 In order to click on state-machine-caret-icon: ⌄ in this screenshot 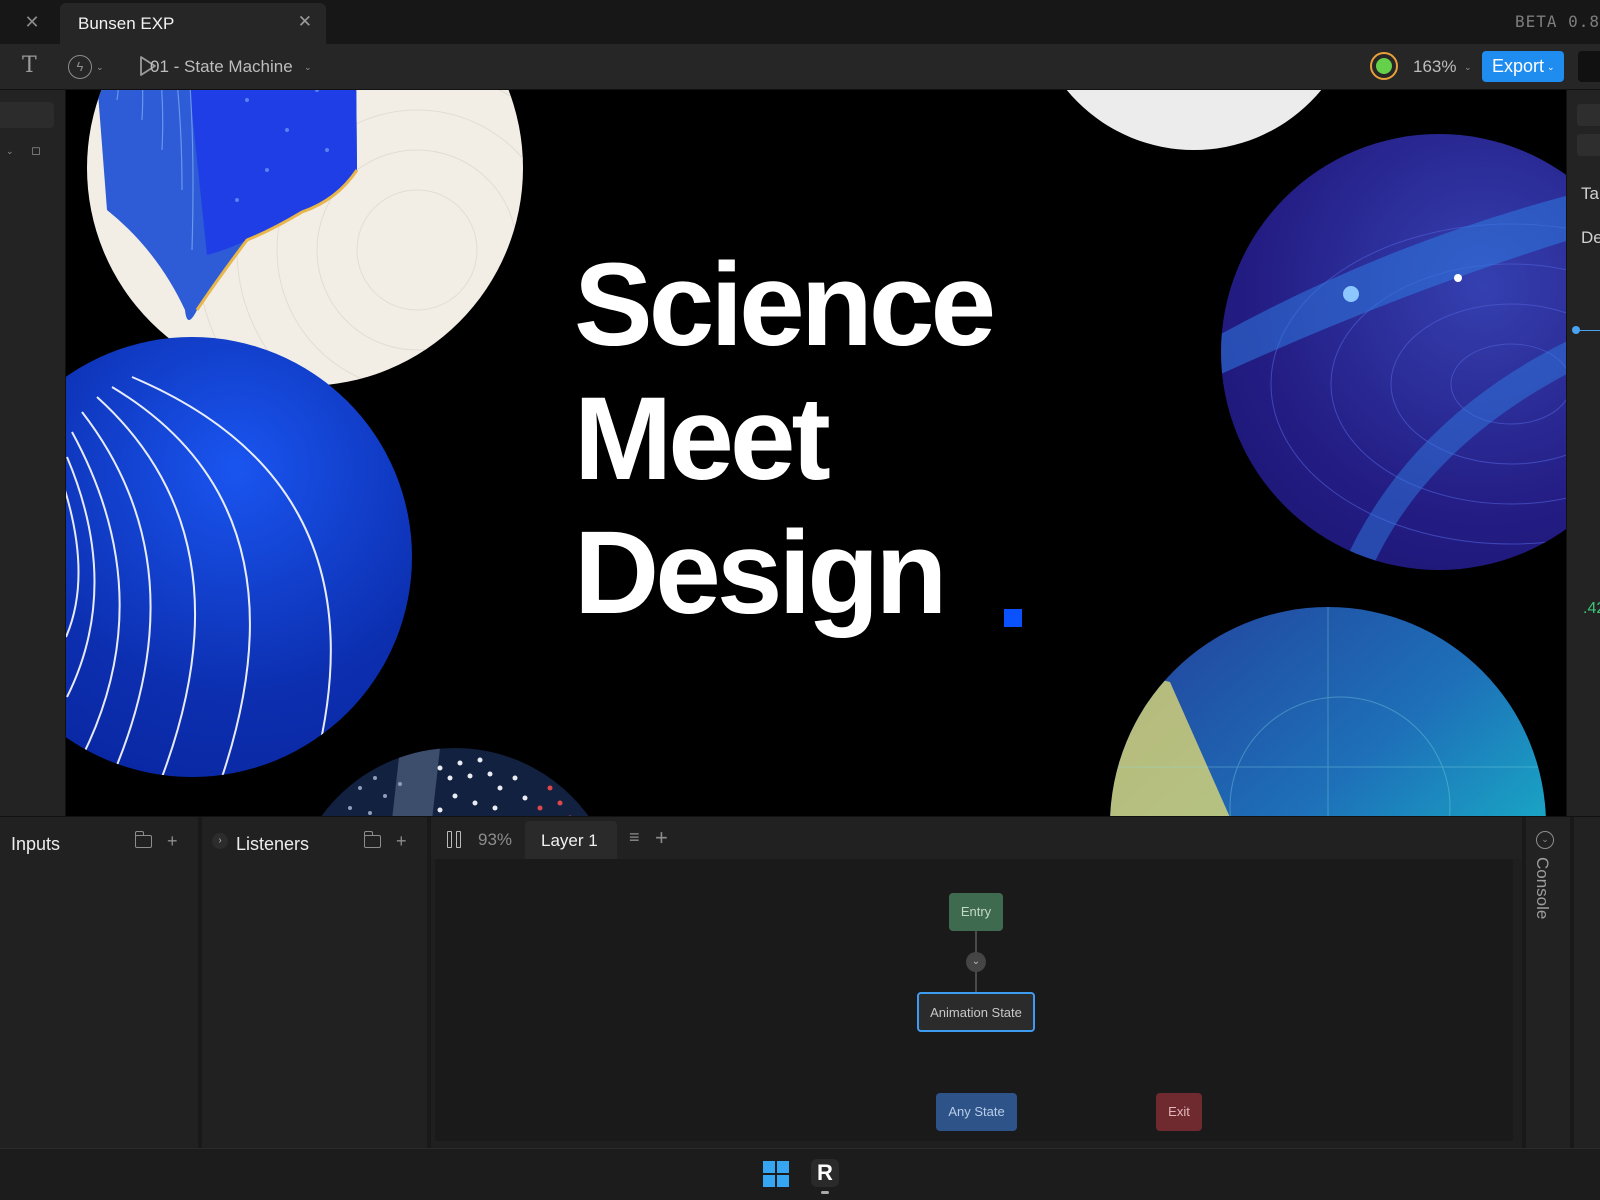, I will do `click(308, 67)`.